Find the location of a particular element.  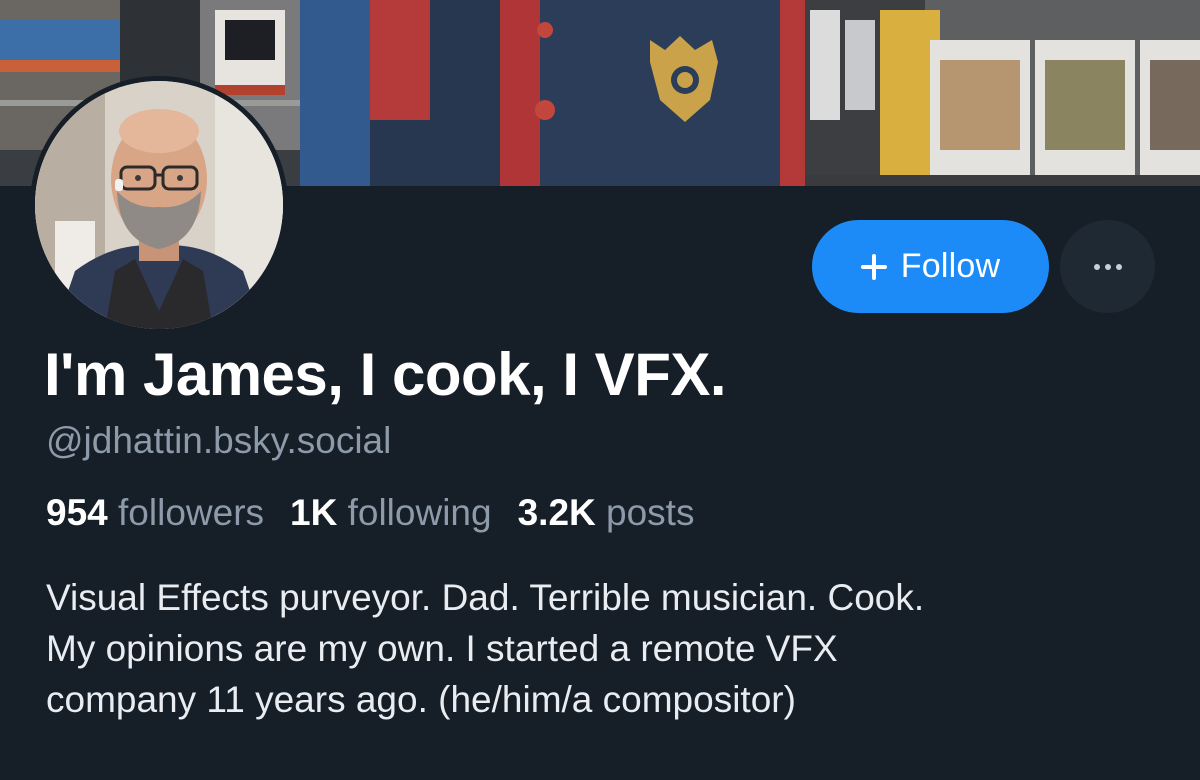

followers-count: 954 is located at coordinates (77, 512).